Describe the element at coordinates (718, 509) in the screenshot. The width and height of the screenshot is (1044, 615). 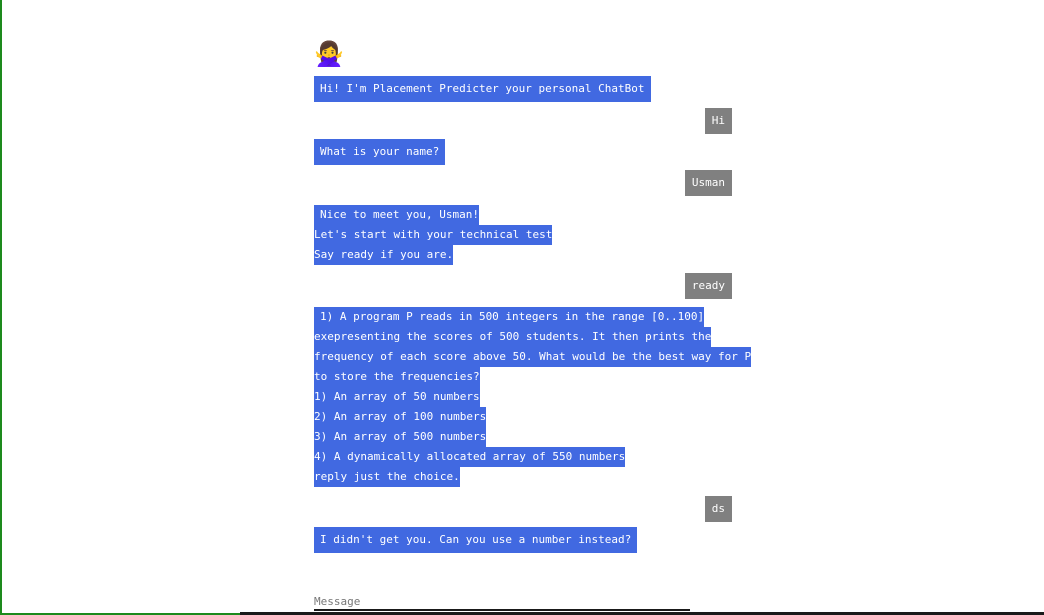
I see `user-message: ds` at that location.